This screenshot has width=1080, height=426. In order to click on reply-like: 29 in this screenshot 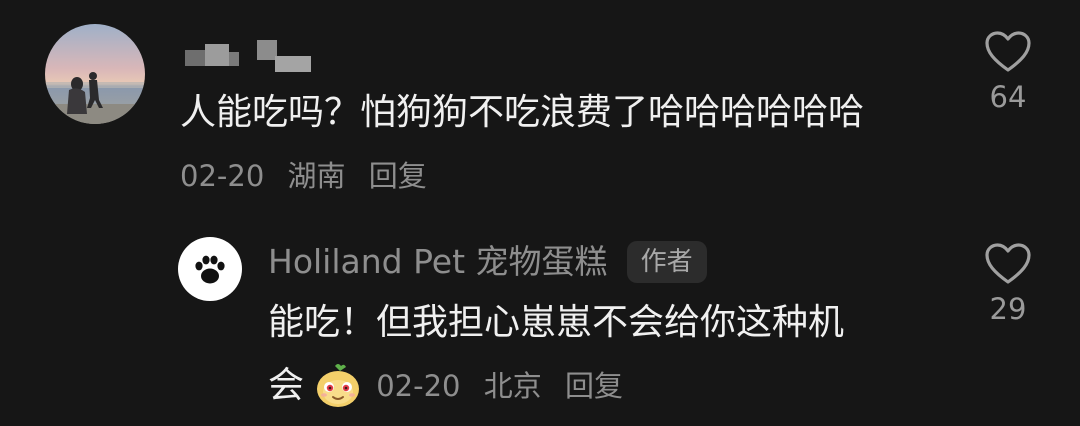, I will do `click(1008, 284)`.